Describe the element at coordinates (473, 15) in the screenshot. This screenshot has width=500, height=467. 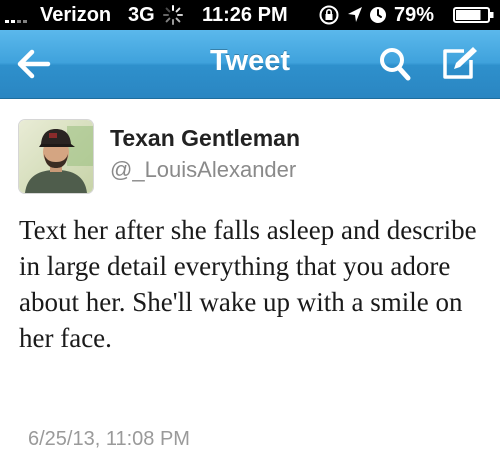
I see `battery-icon` at that location.